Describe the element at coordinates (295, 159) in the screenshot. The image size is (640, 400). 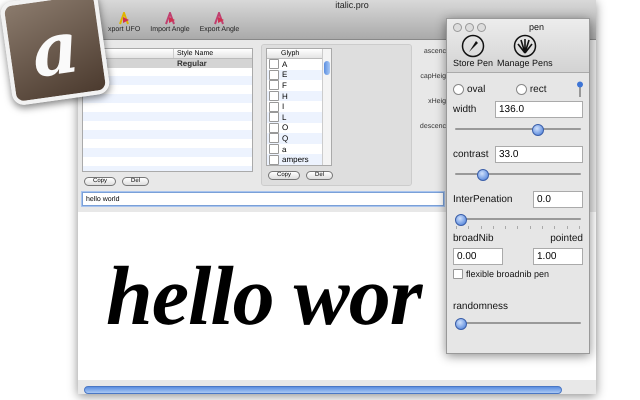
I see `glyph-name: ampers` at that location.